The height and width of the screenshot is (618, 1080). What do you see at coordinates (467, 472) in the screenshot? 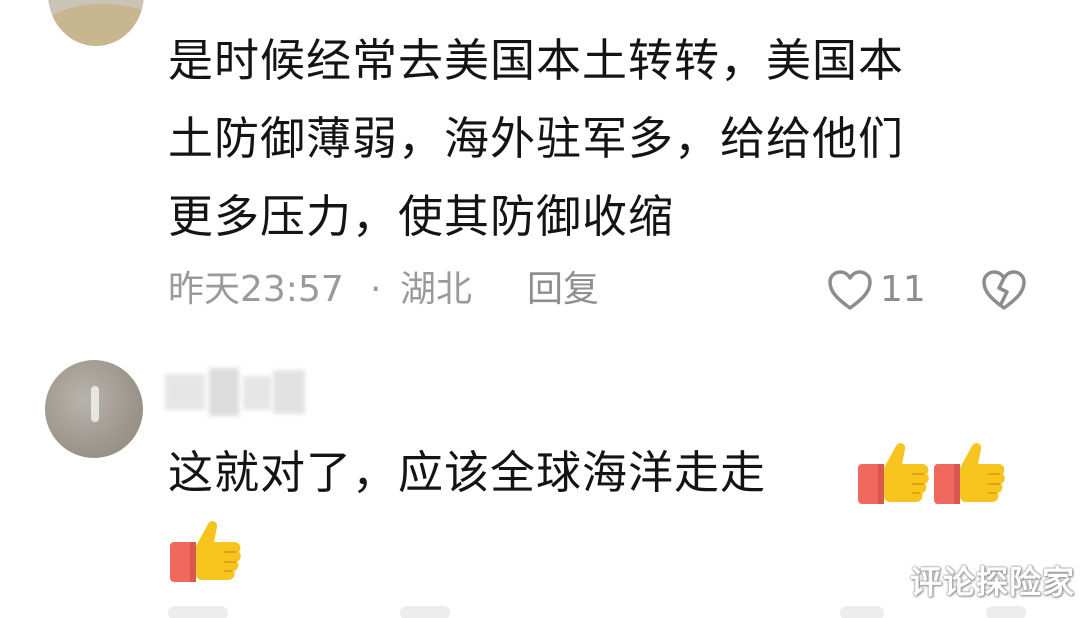
I see `comment-text-line: 这就对了，应该全球海洋走走` at bounding box center [467, 472].